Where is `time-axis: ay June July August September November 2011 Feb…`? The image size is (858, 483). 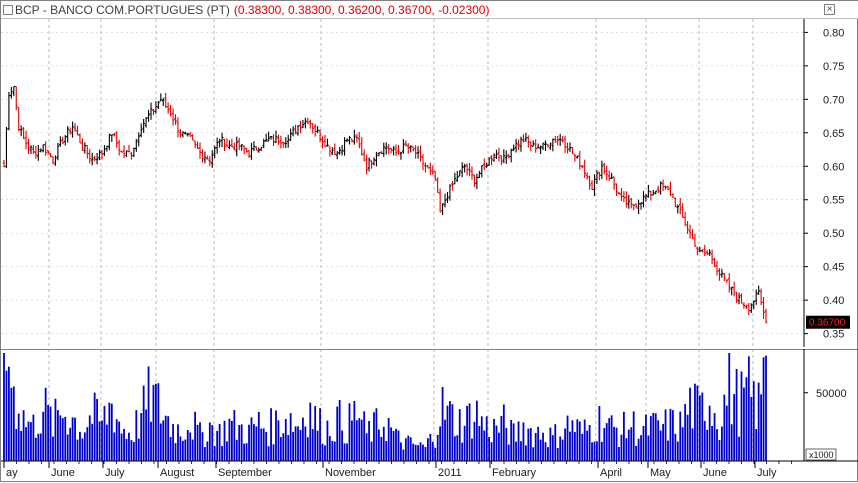
time-axis: ay June July August September November 2011 Feb… is located at coordinates (397, 470).